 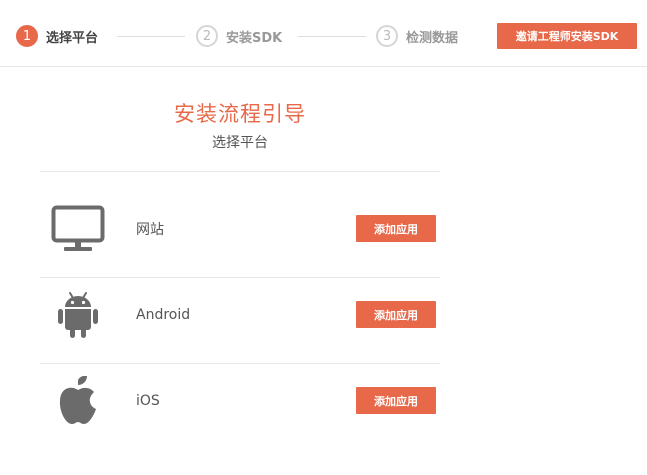 What do you see at coordinates (240, 229) in the screenshot?
I see `platform-row-website: 网站 添加应用` at bounding box center [240, 229].